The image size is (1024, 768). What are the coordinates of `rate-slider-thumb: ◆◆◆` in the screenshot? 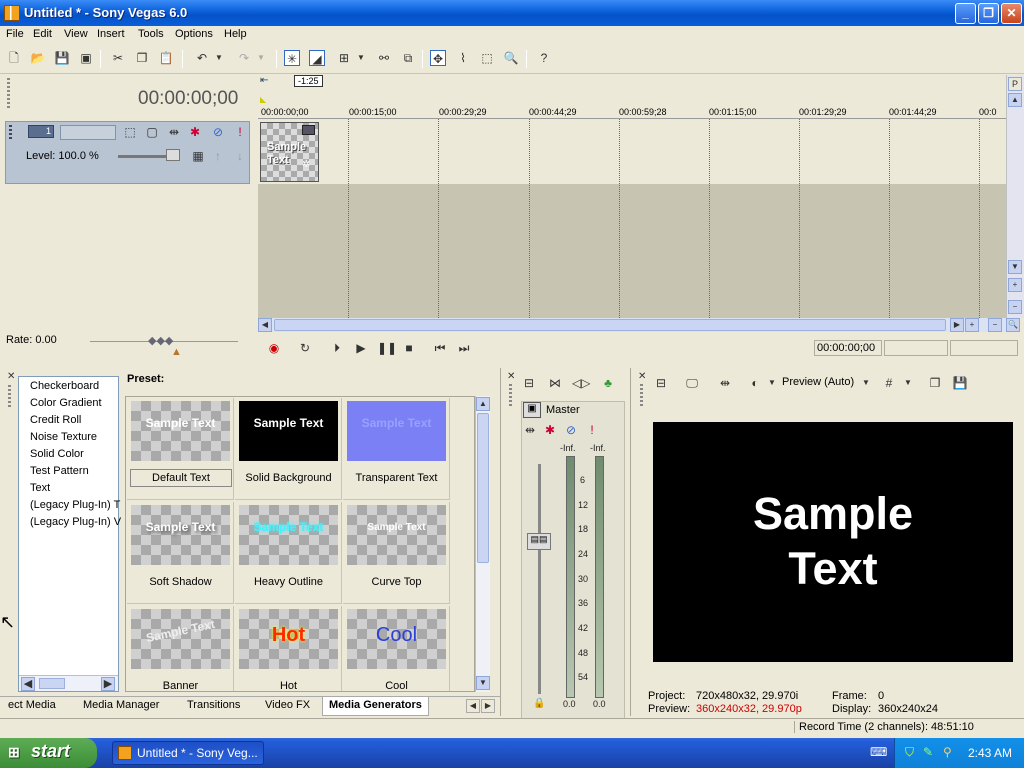 It's located at (160, 340).